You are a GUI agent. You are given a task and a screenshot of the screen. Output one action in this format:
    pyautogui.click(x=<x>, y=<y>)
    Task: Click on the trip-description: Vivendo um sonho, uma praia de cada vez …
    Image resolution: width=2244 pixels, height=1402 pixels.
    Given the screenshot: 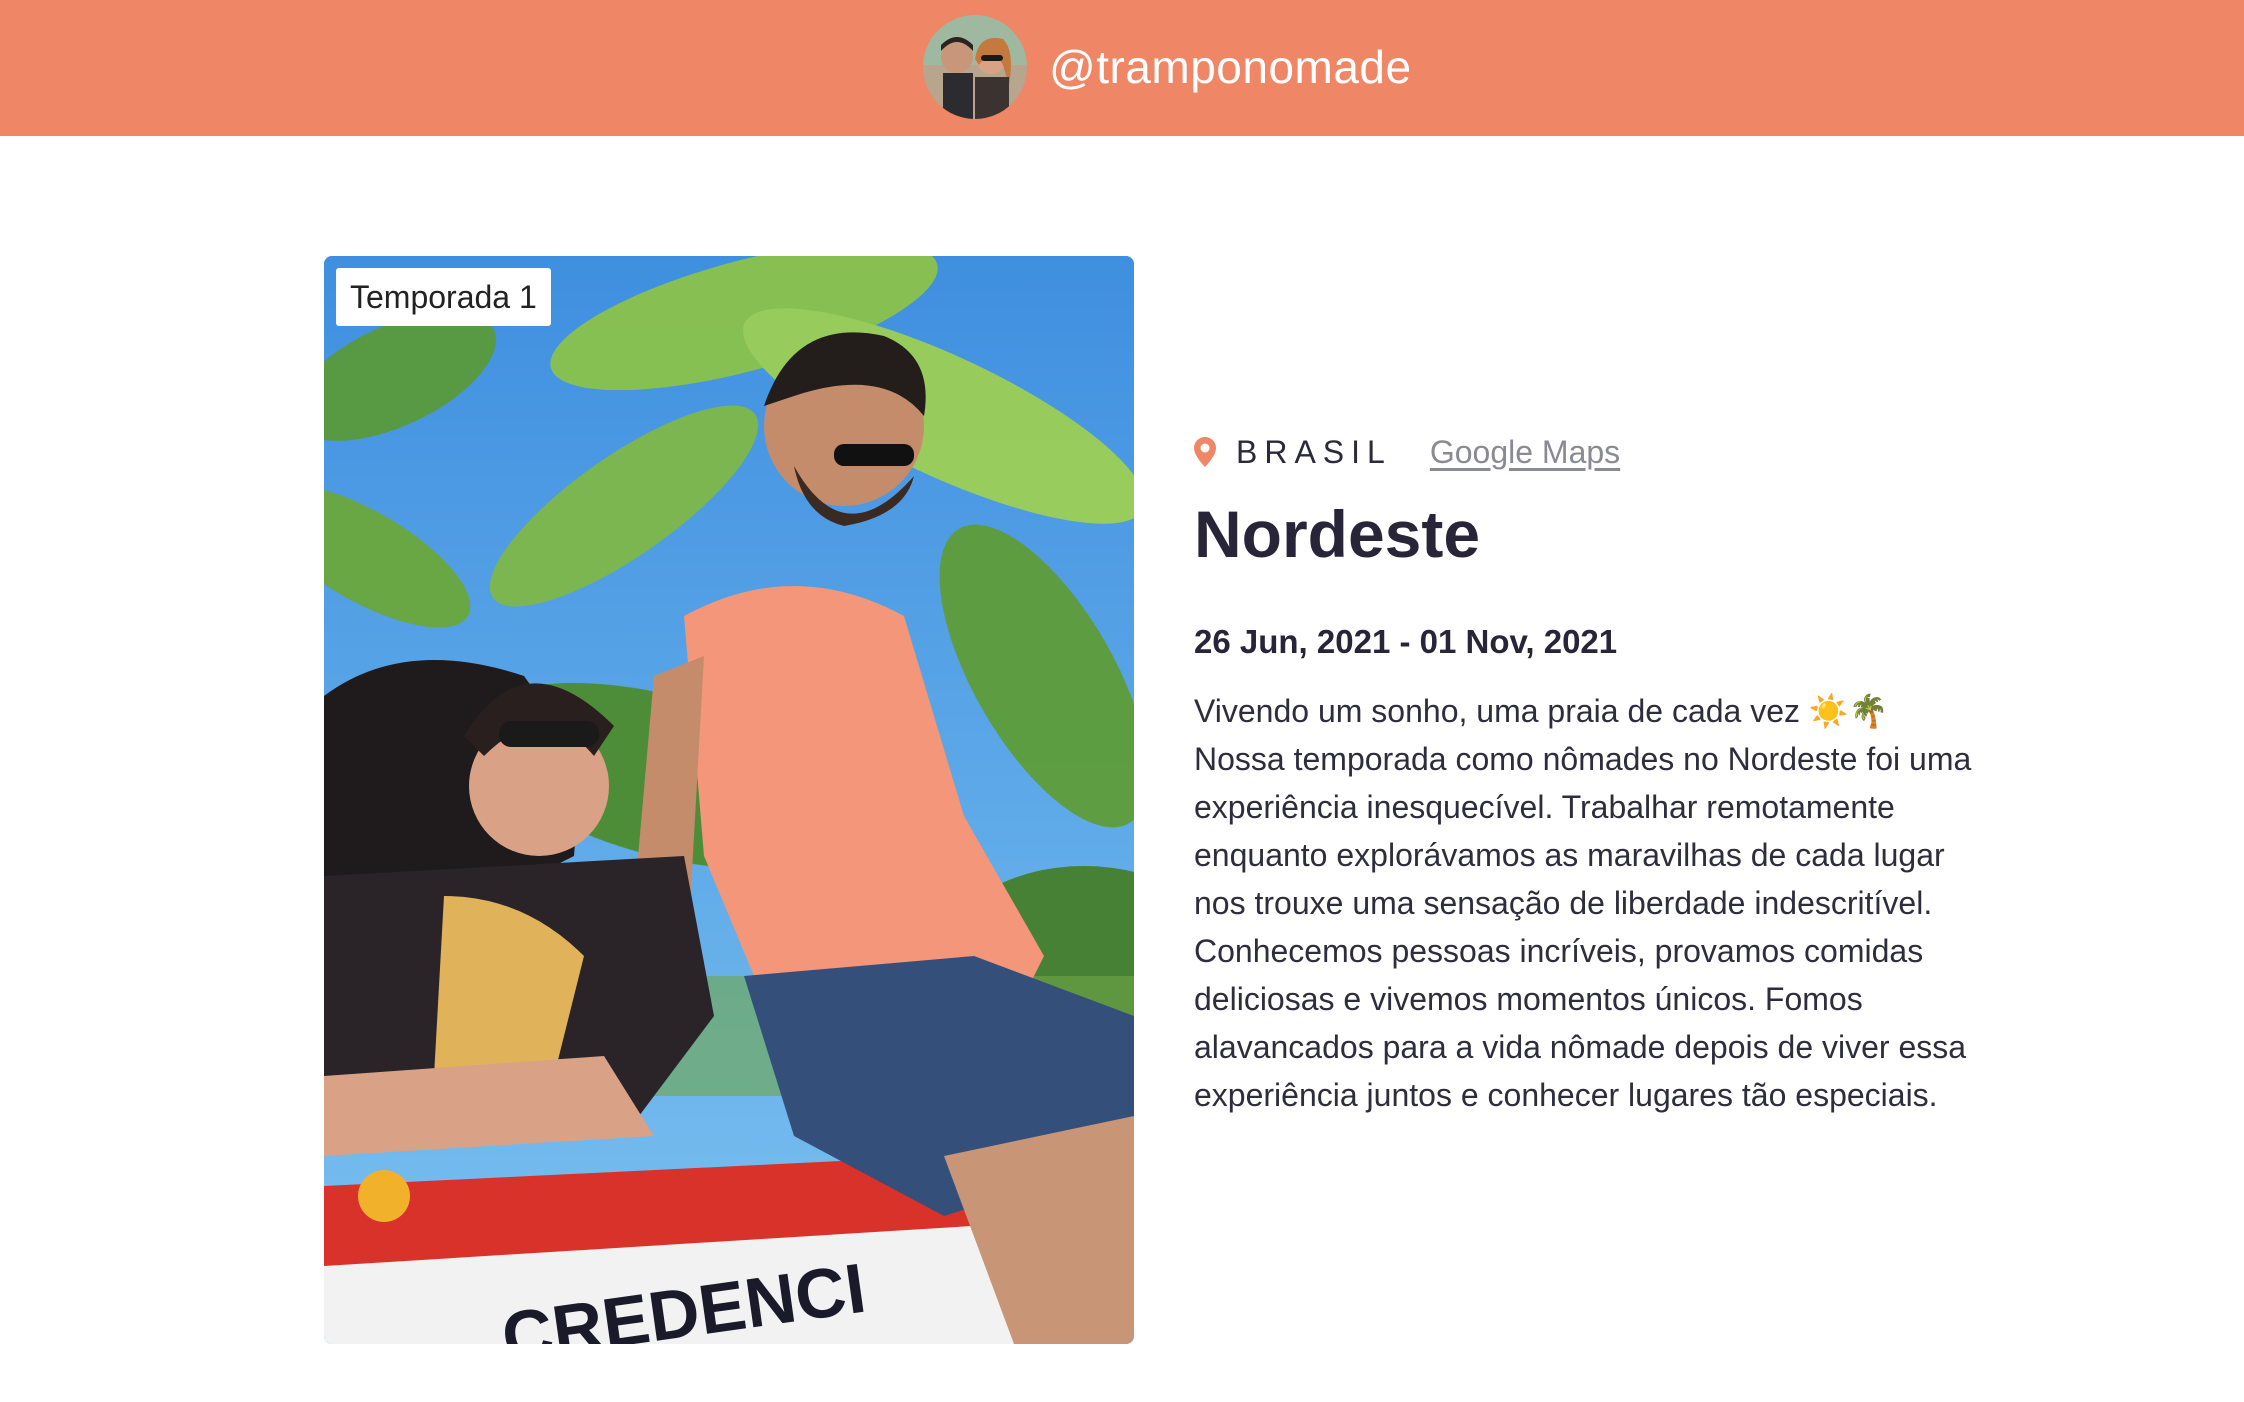 What is the action you would take?
    pyautogui.click(x=1583, y=902)
    